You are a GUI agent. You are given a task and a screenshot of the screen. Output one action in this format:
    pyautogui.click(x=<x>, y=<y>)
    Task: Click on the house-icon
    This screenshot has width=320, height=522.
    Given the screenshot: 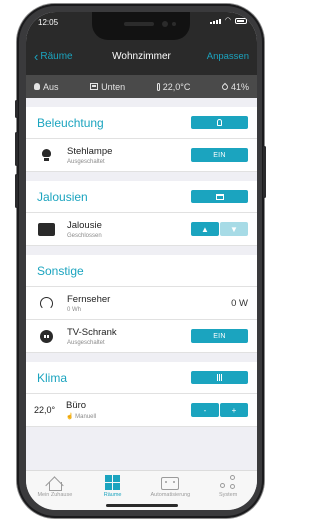 What is the action you would take?
    pyautogui.click(x=54, y=483)
    